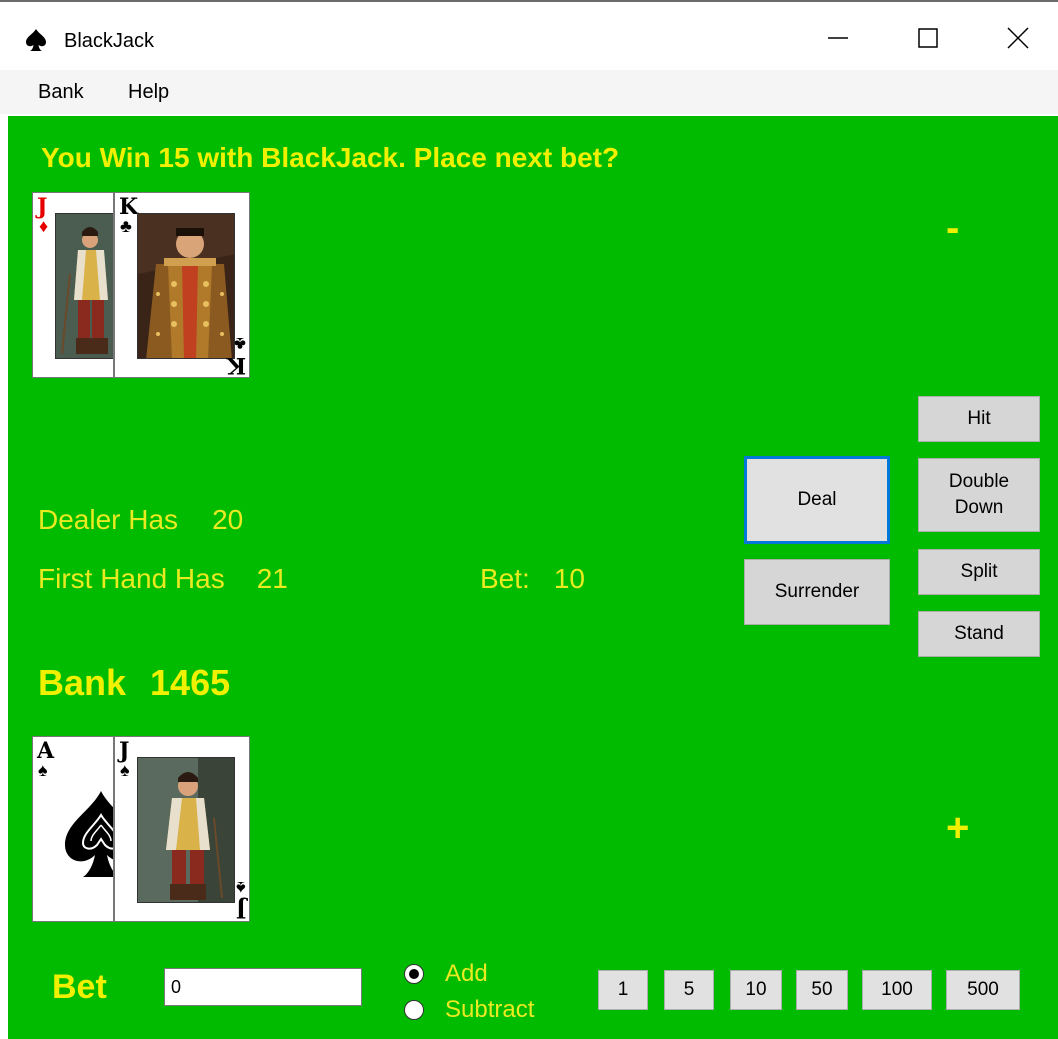  Describe the element at coordinates (190, 682) in the screenshot. I see `bank-value: 1465` at that location.